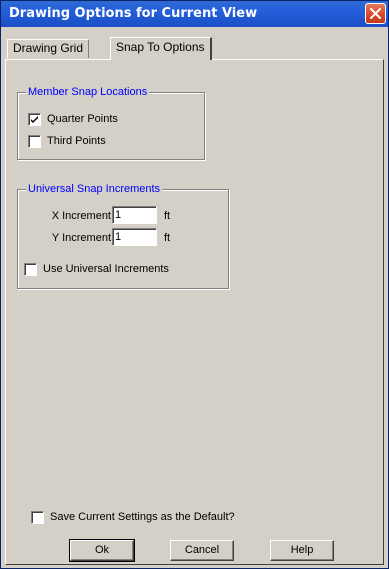 The width and height of the screenshot is (389, 569). I want to click on y-increment-unit: ft, so click(167, 238).